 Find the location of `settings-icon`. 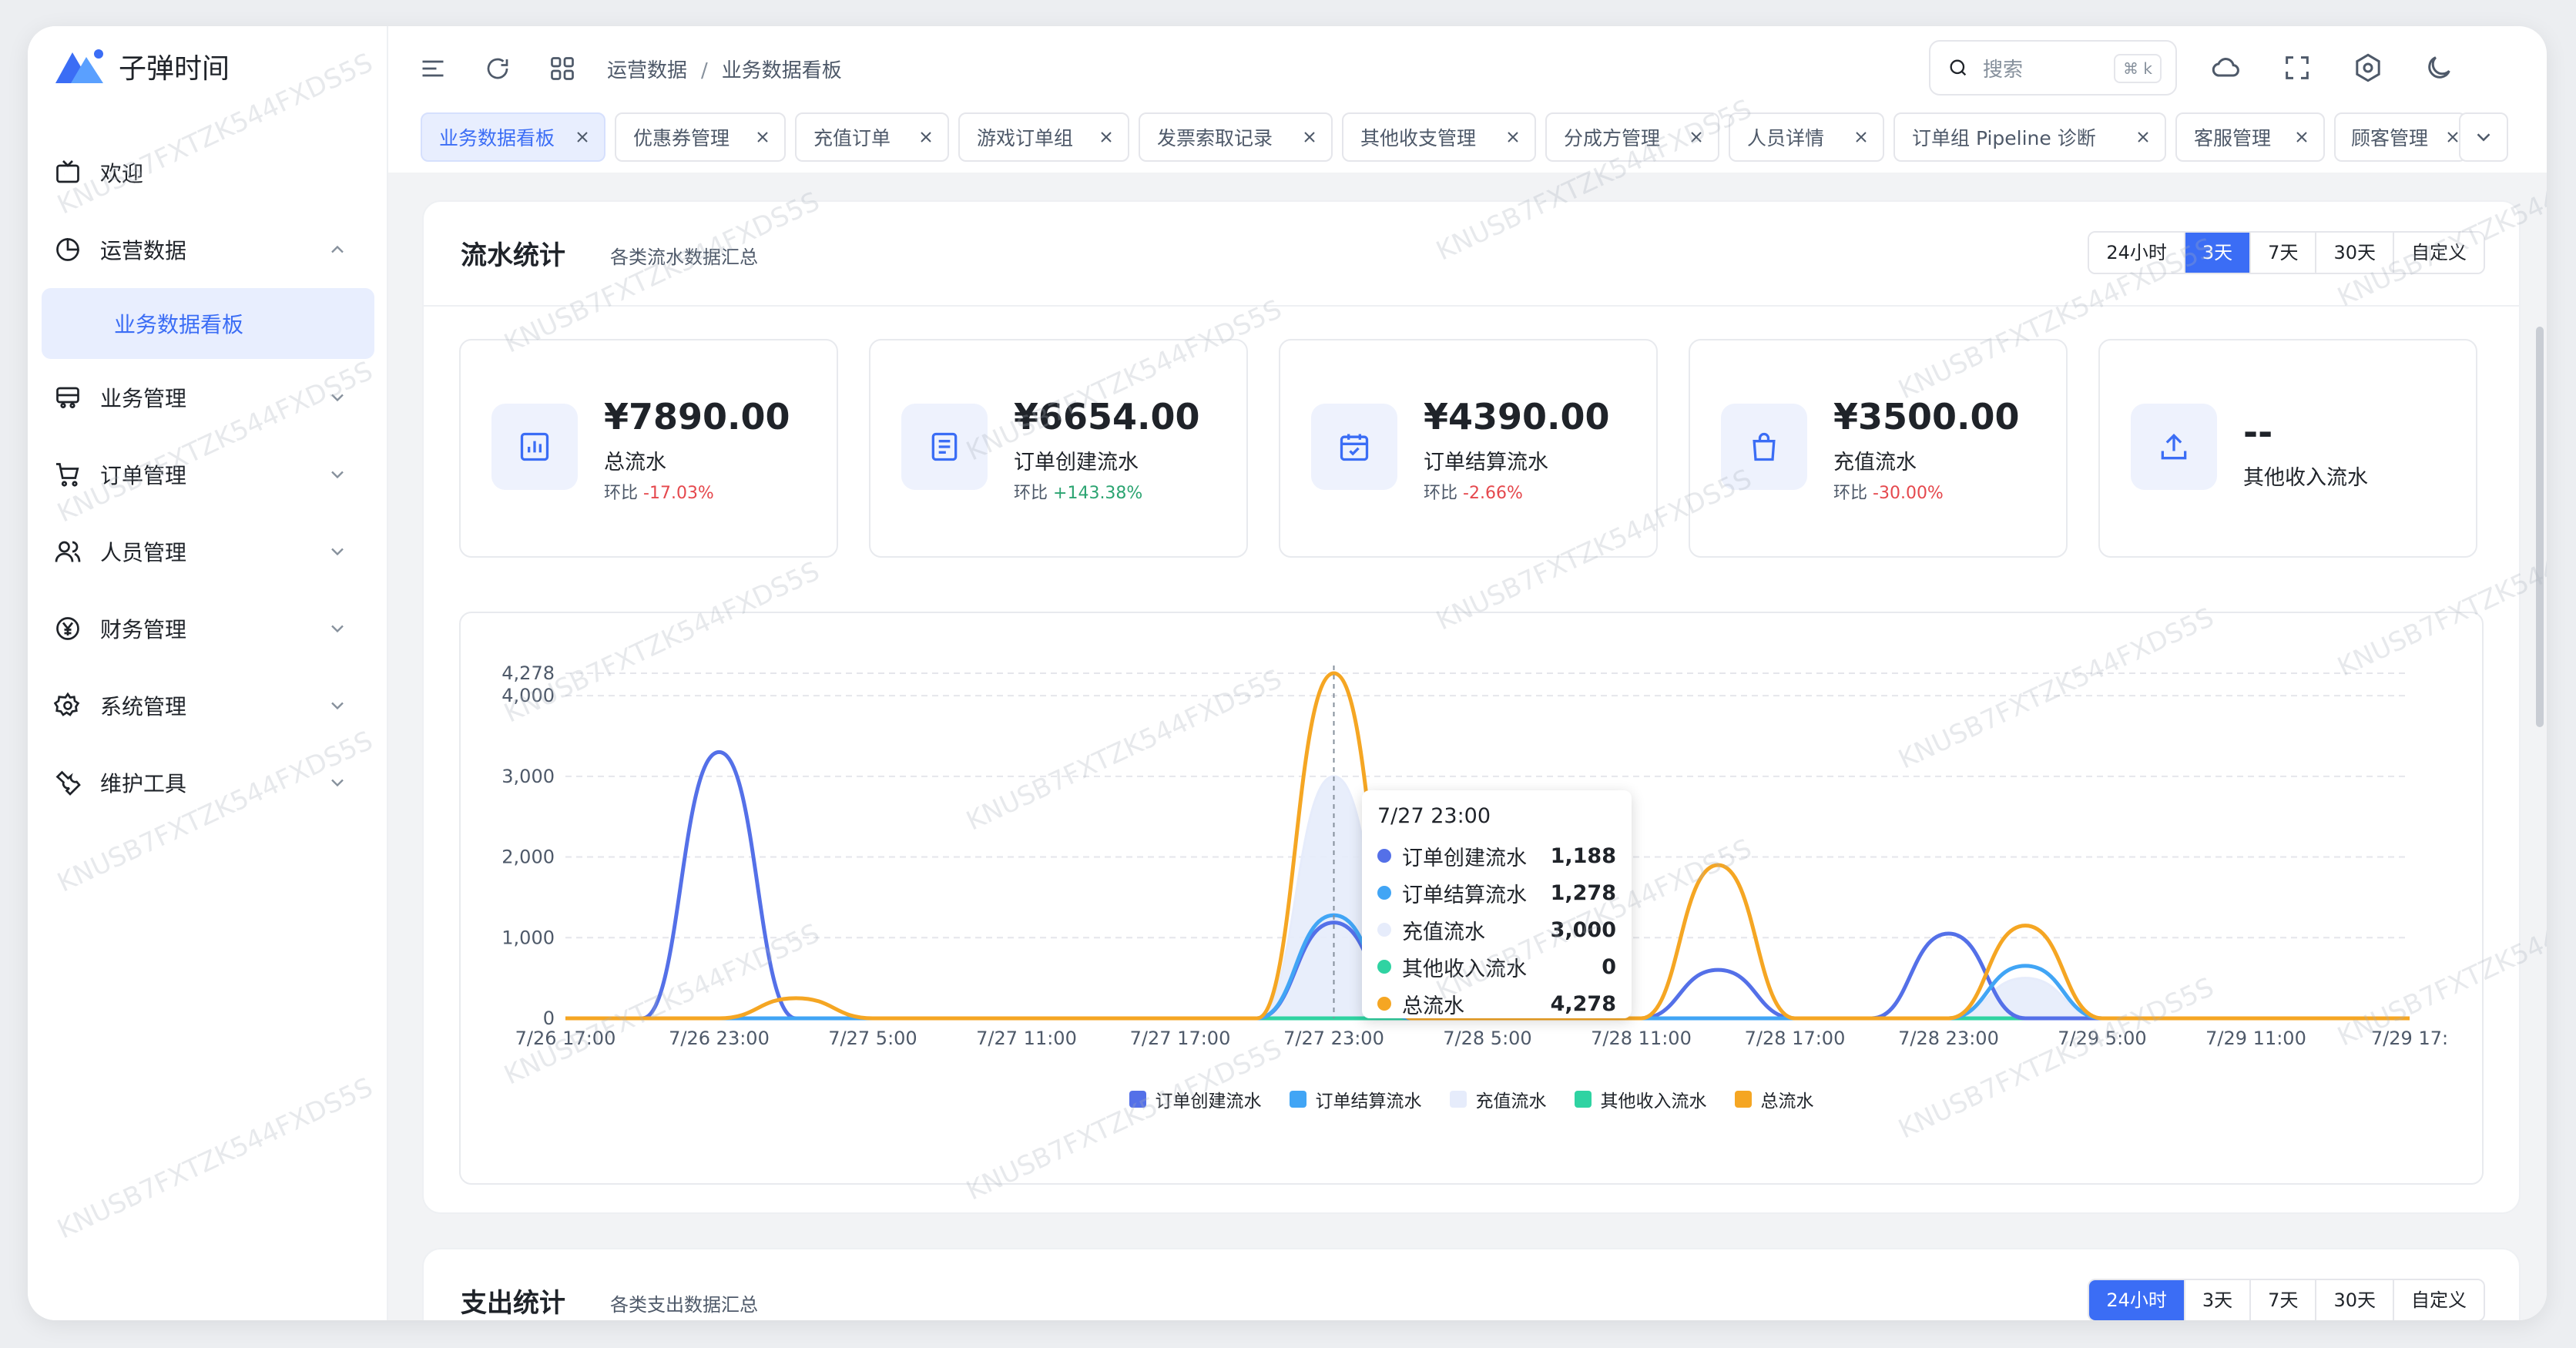

settings-icon is located at coordinates (2368, 67).